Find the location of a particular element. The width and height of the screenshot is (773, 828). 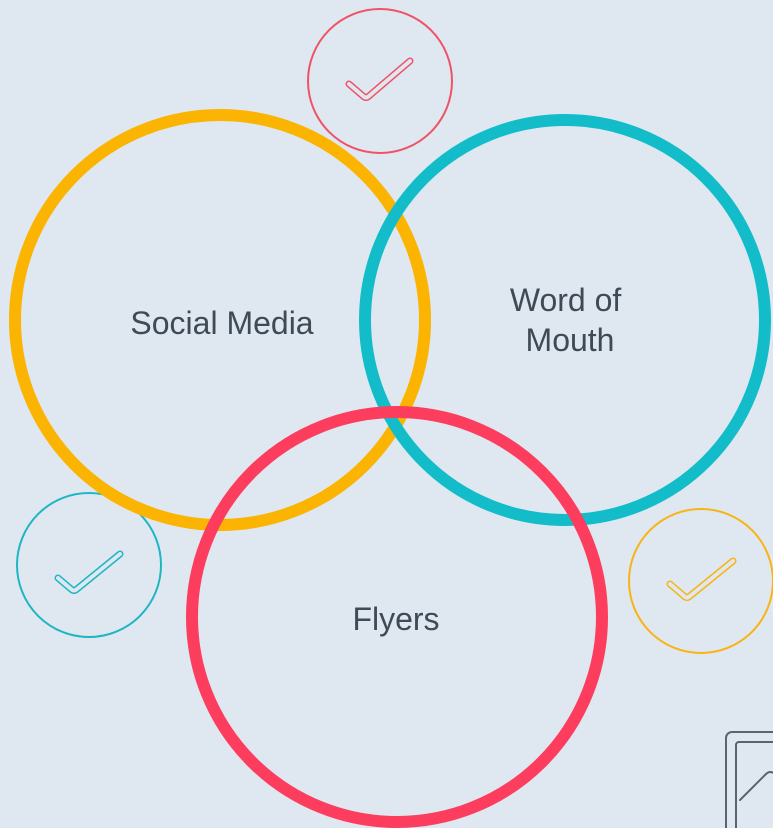

document-chart-icon is located at coordinates (749, 779).